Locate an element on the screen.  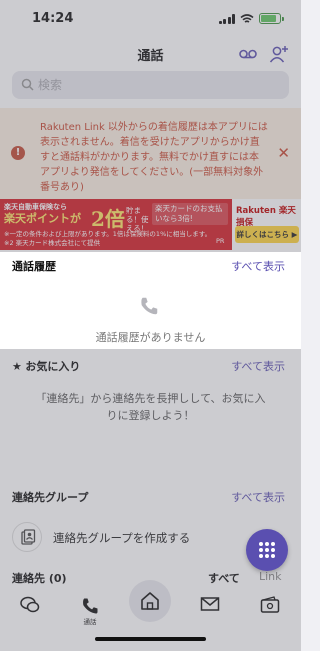
call-history-title: 通話履歴 is located at coordinates (34, 266).